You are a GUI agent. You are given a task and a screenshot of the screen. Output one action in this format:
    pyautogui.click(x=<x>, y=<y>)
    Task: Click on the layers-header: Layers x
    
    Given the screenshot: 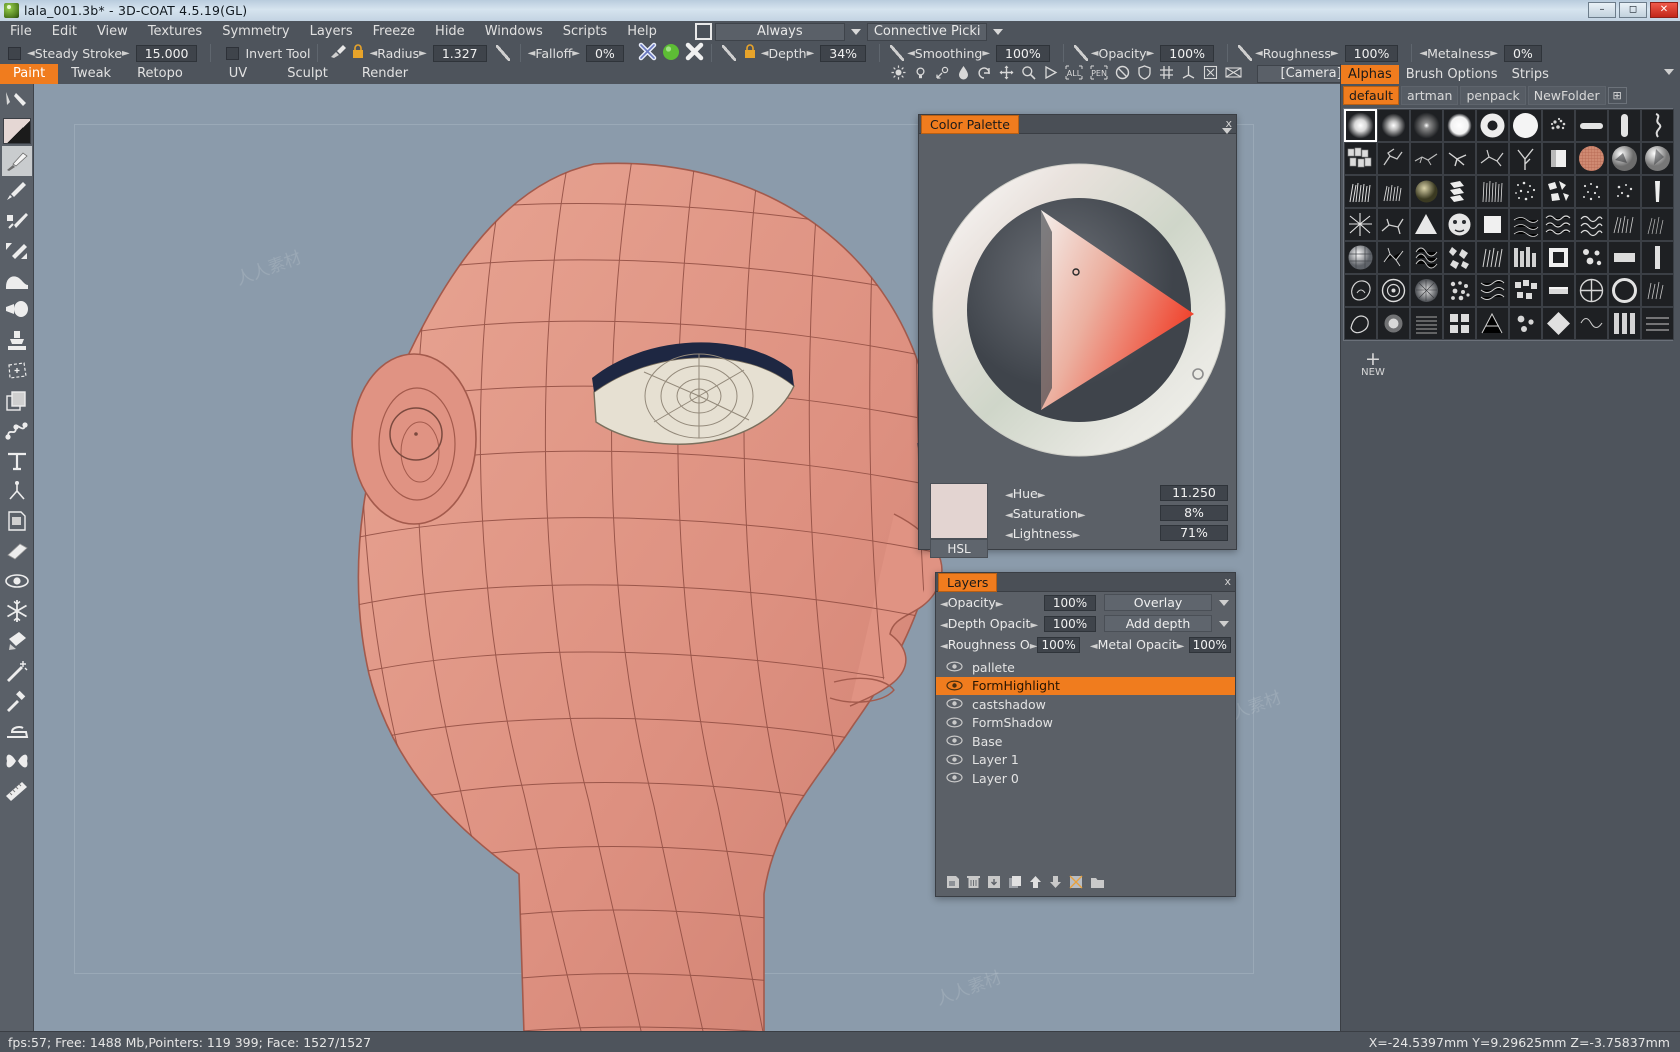 What is the action you would take?
    pyautogui.click(x=1085, y=582)
    